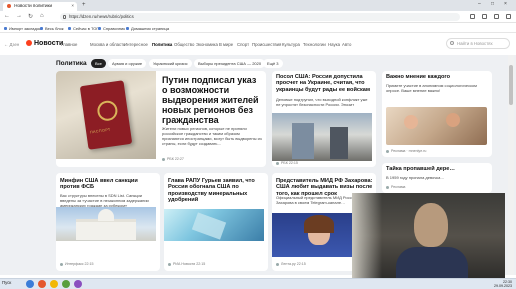 The height and width of the screenshot is (289, 516). What do you see at coordinates (170, 63) in the screenshot?
I see `filter-chip: Украинский кризис` at bounding box center [170, 63].